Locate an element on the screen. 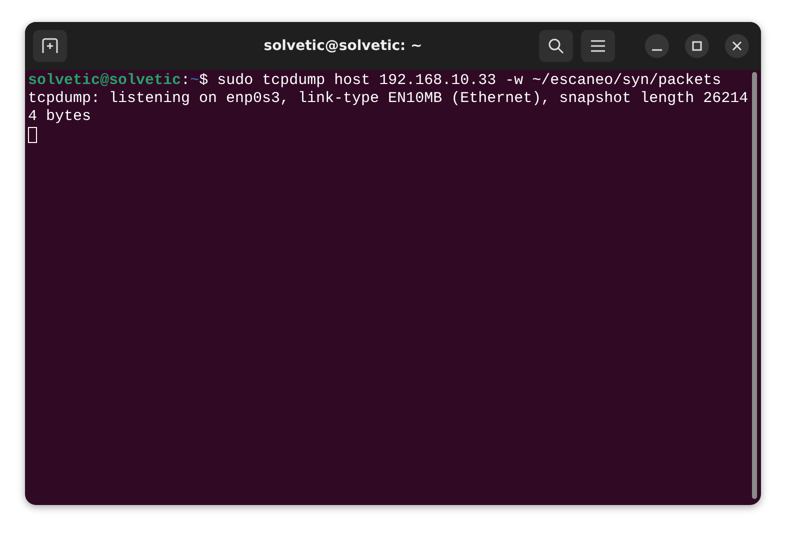  menu-button is located at coordinates (598, 46).